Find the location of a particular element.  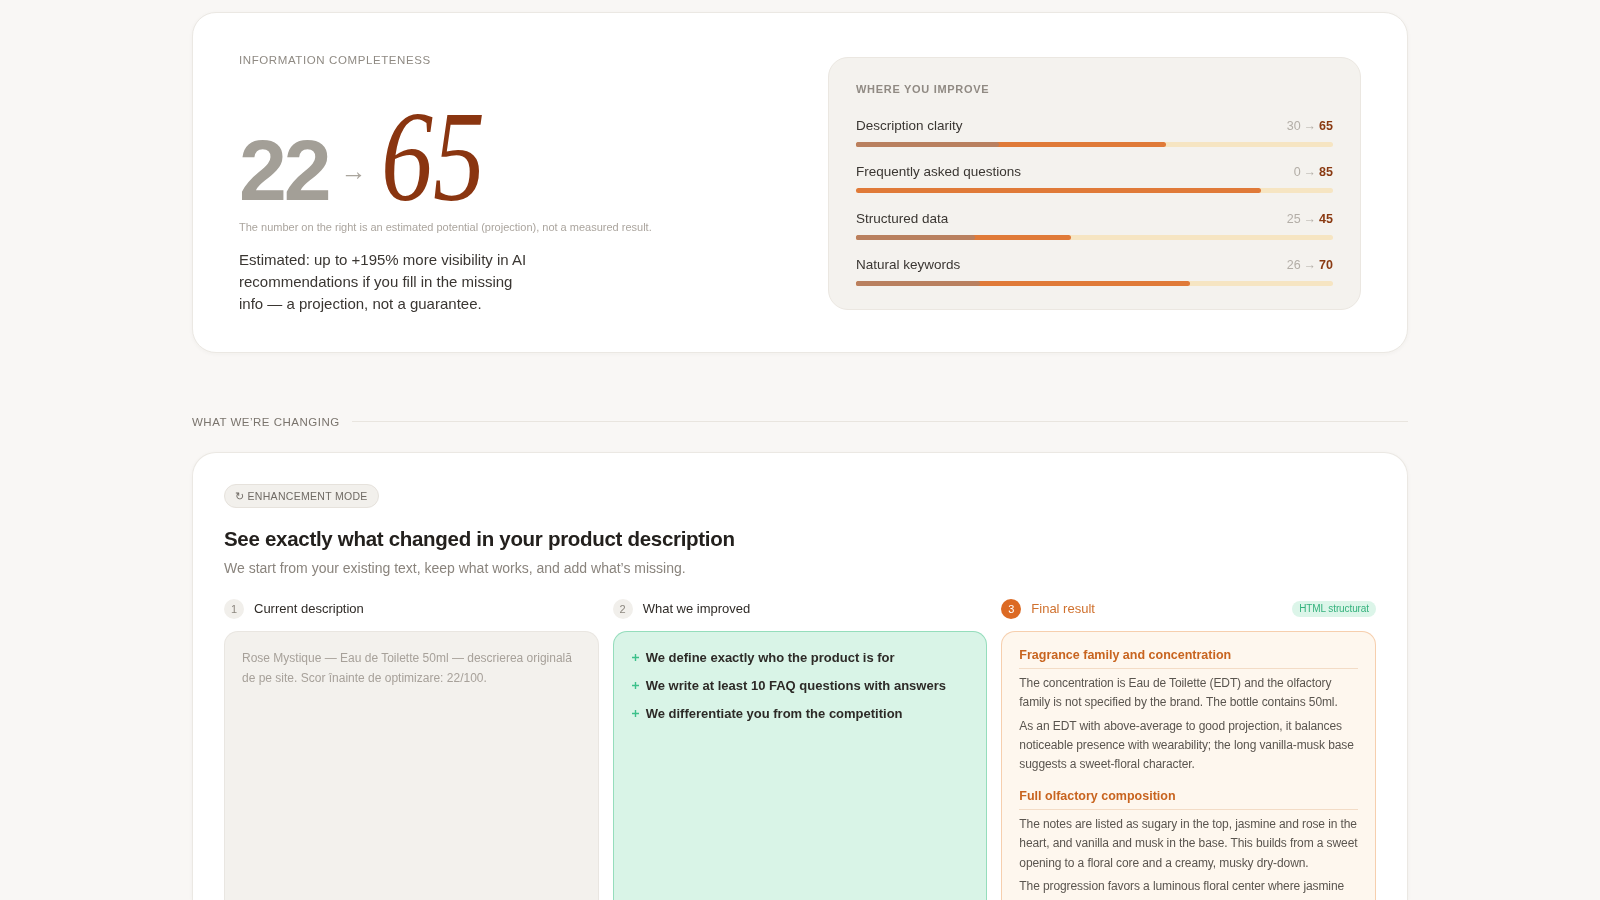

previous-score: 30 is located at coordinates (1293, 126).